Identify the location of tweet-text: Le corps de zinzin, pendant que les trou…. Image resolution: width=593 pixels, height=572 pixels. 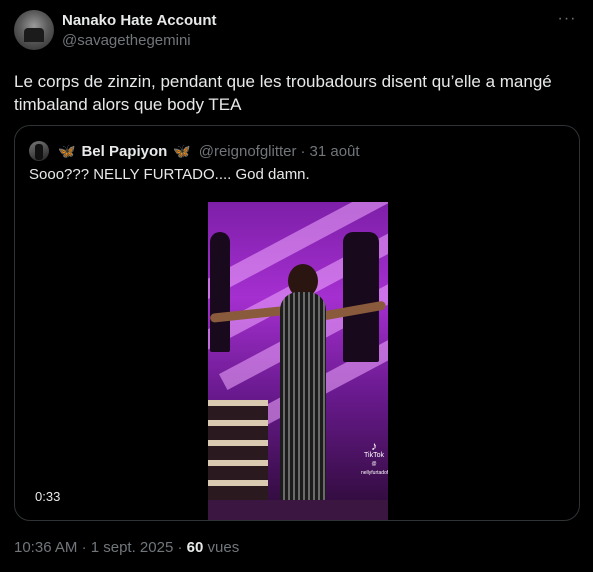
(283, 93).